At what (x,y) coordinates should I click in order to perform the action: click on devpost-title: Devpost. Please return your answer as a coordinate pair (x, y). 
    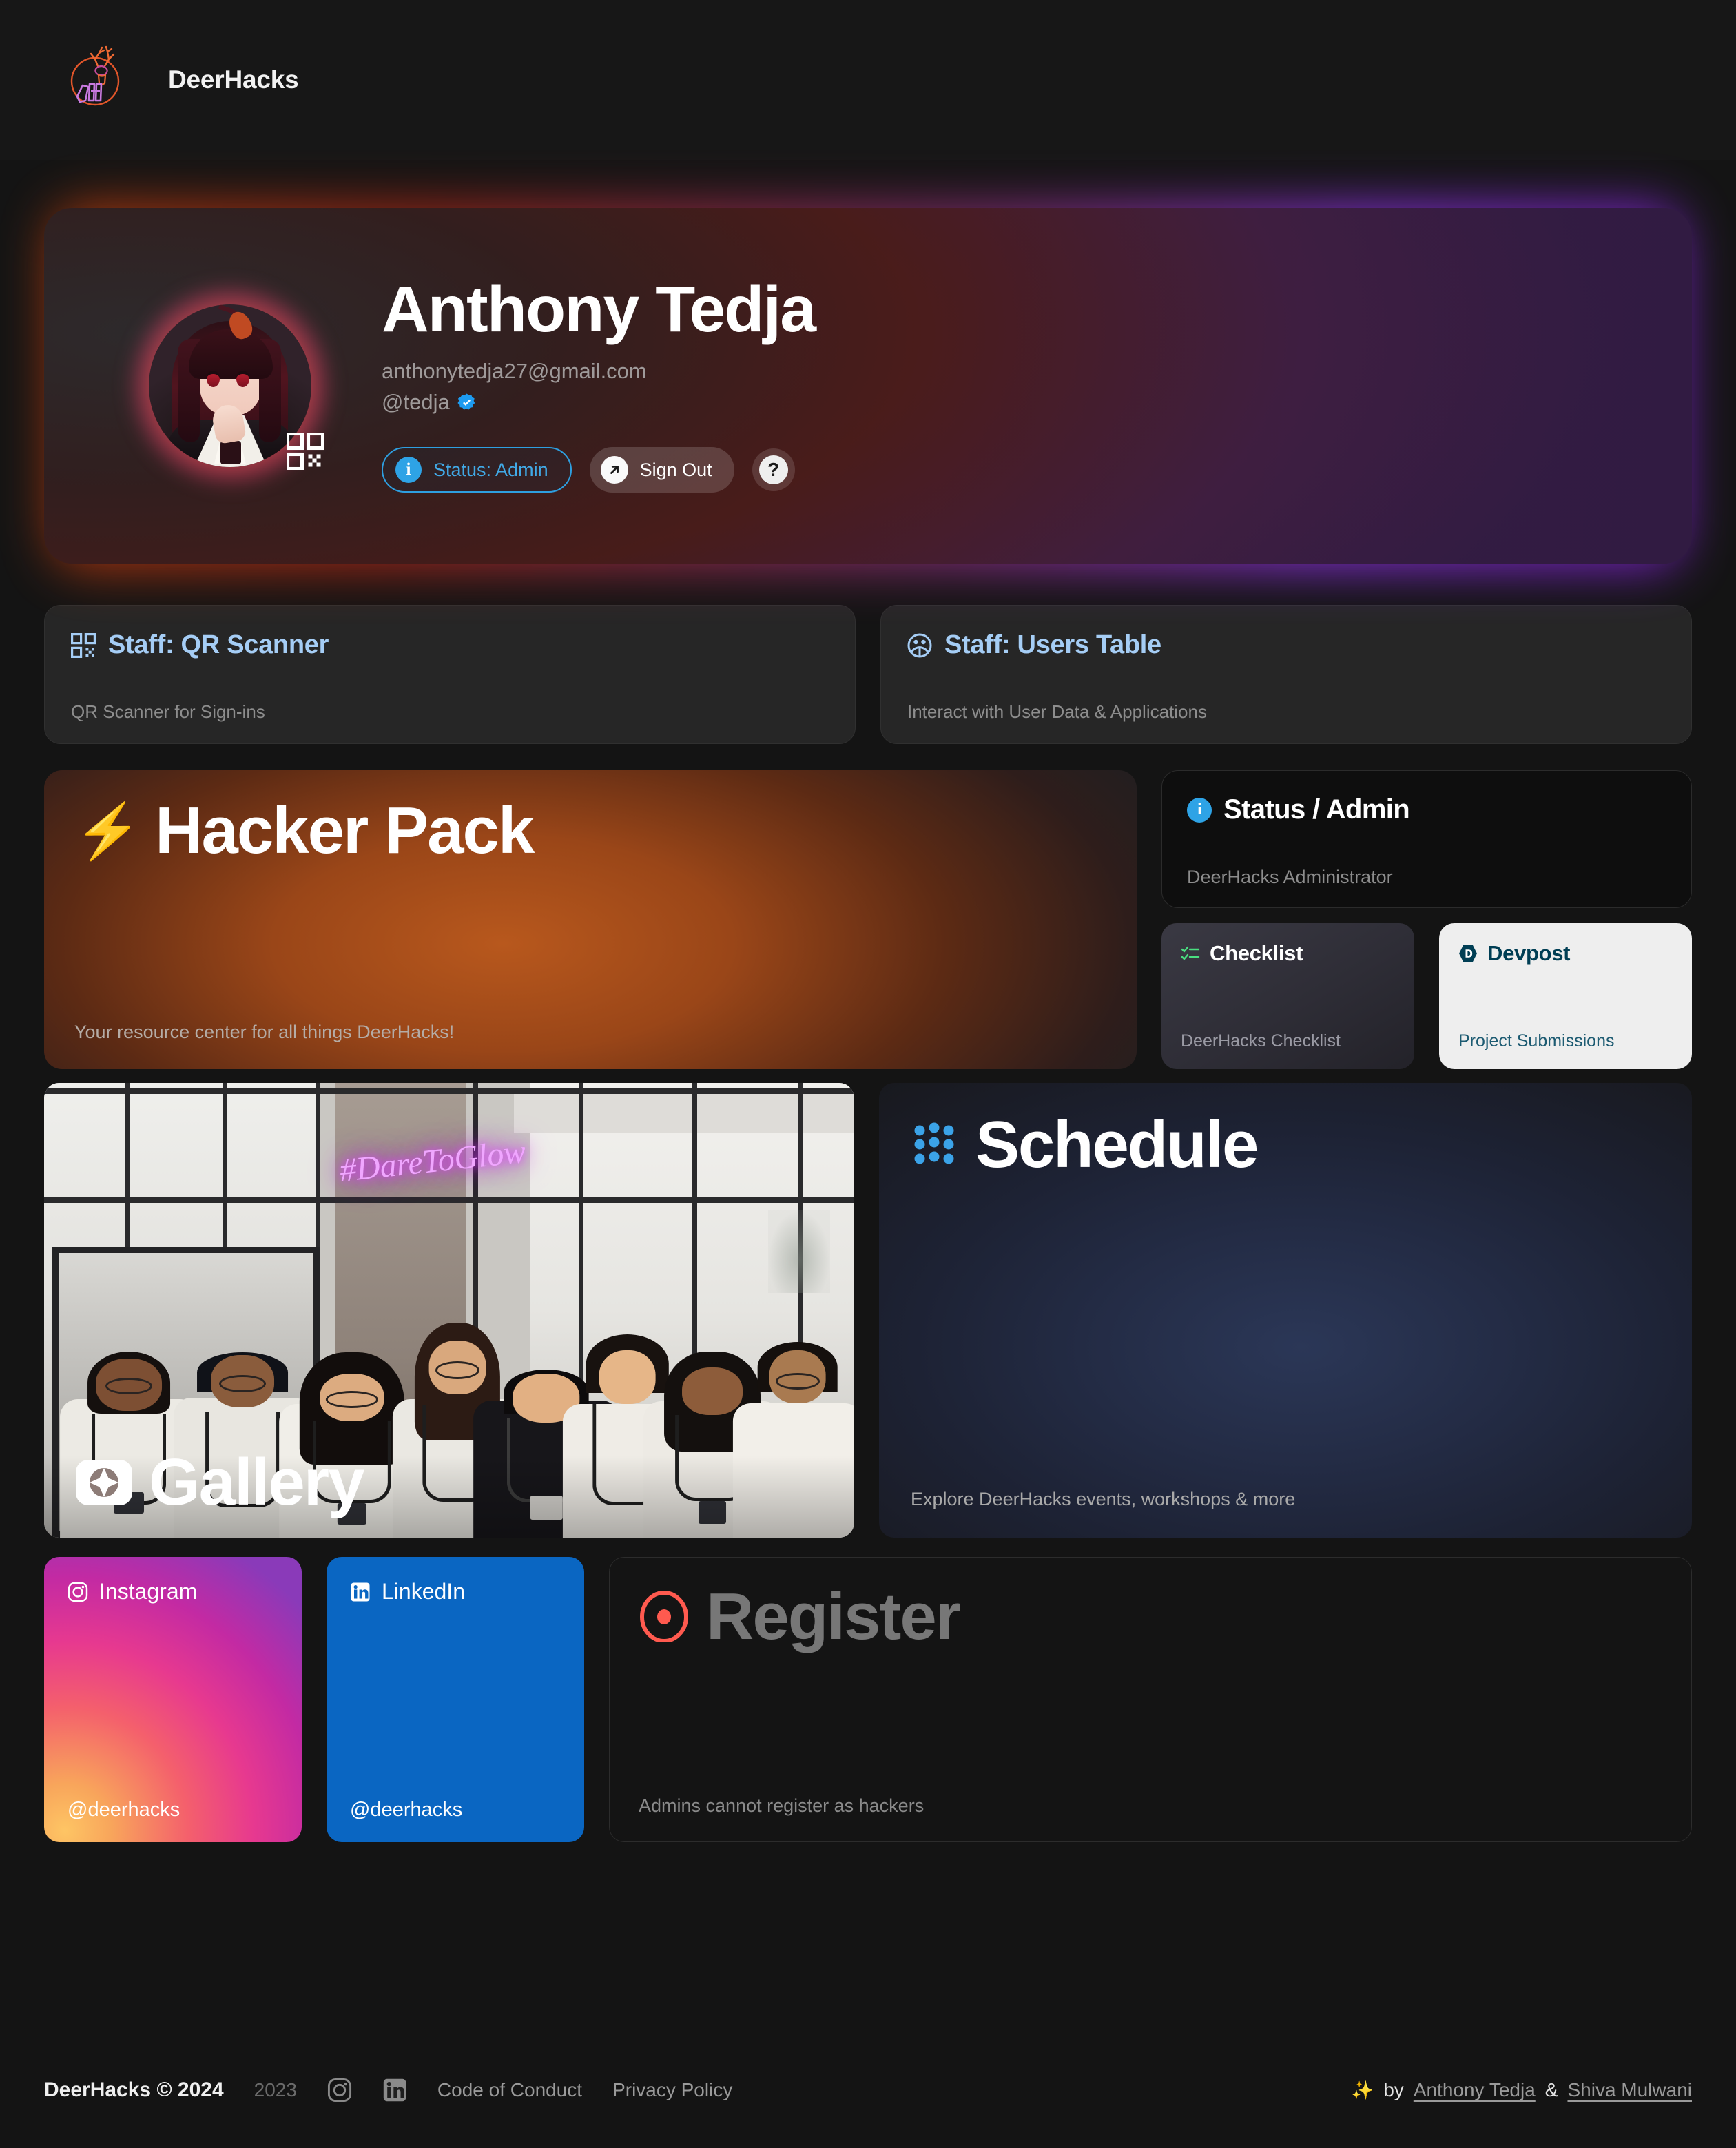
    Looking at the image, I should click on (1529, 953).